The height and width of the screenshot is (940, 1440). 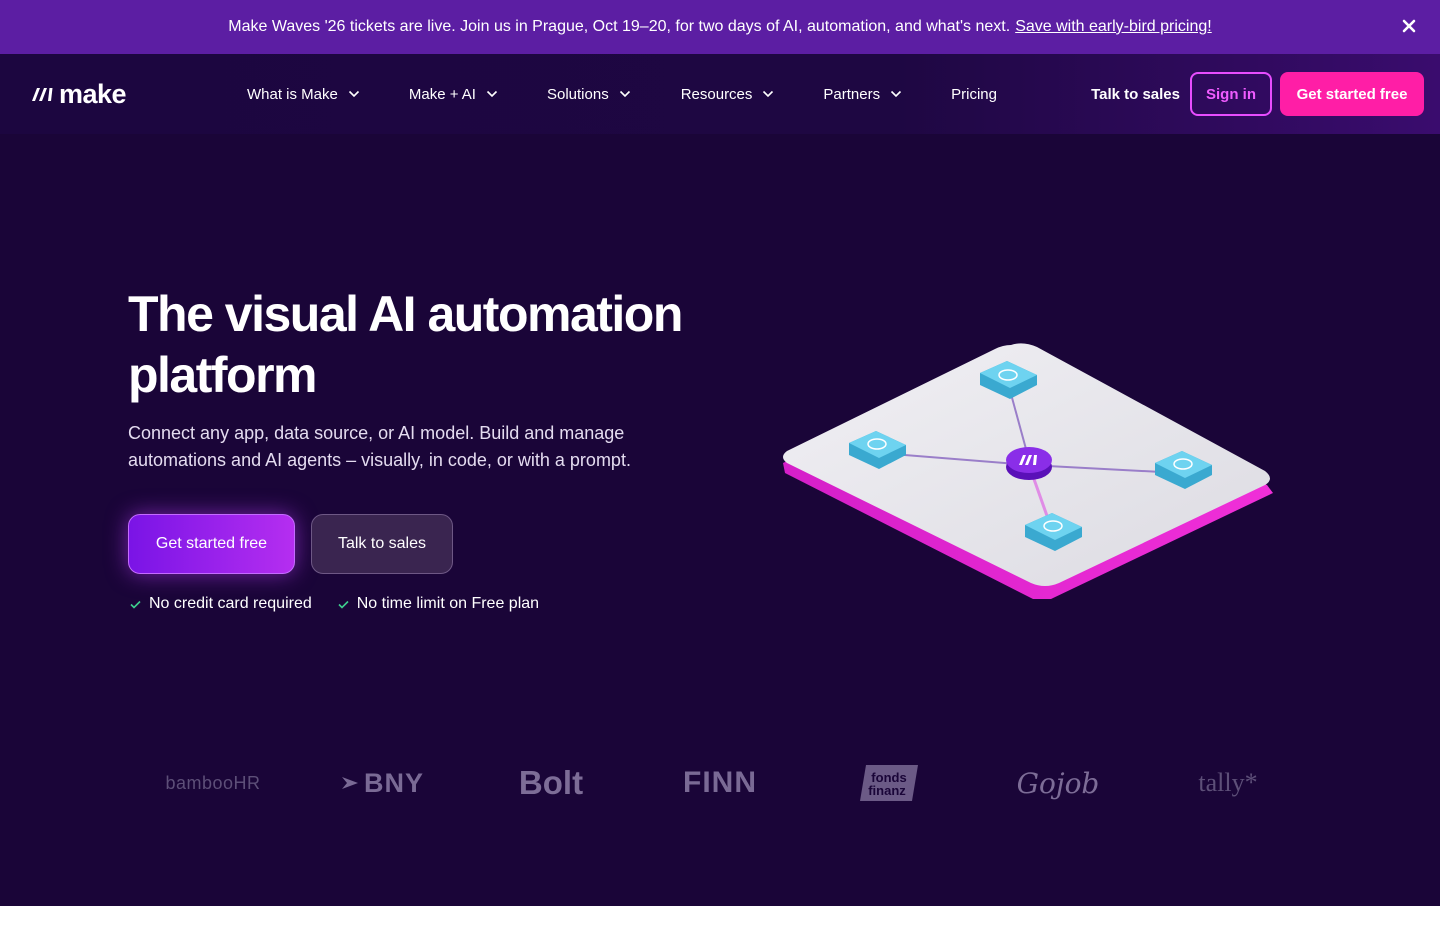 I want to click on nav-item-partners: Partners, so click(x=862, y=94).